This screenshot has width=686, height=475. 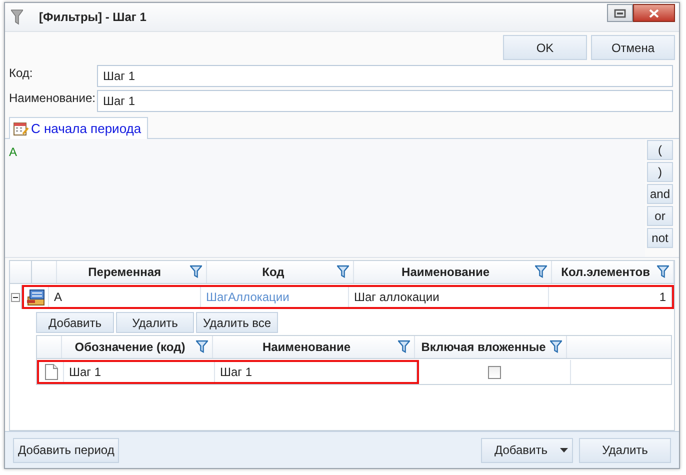 I want to click on document-icon, so click(x=51, y=372).